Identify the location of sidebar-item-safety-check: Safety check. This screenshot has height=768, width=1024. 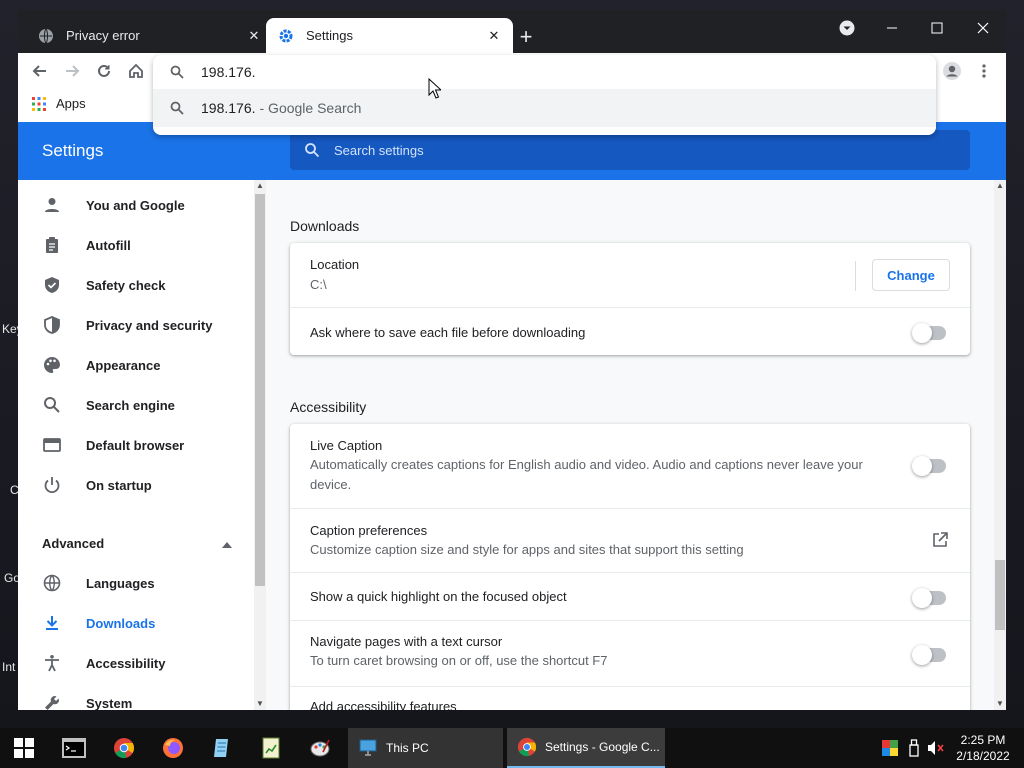
(136, 285).